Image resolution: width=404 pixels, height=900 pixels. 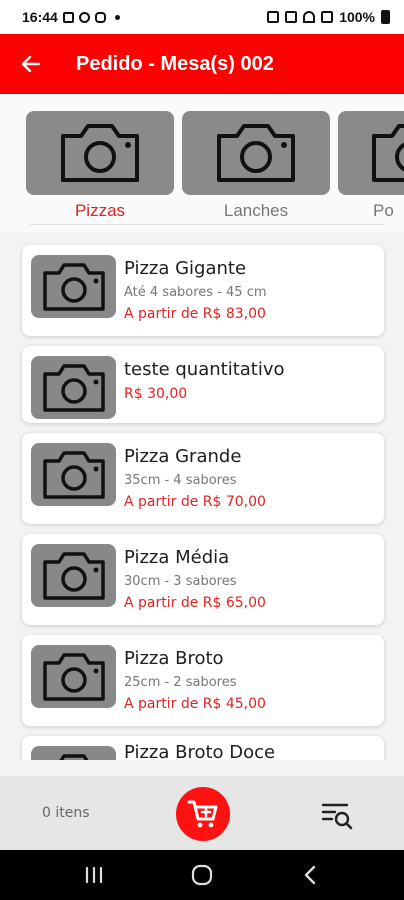 I want to click on page-title: Pedido - Mesa(s) 002, so click(x=175, y=63).